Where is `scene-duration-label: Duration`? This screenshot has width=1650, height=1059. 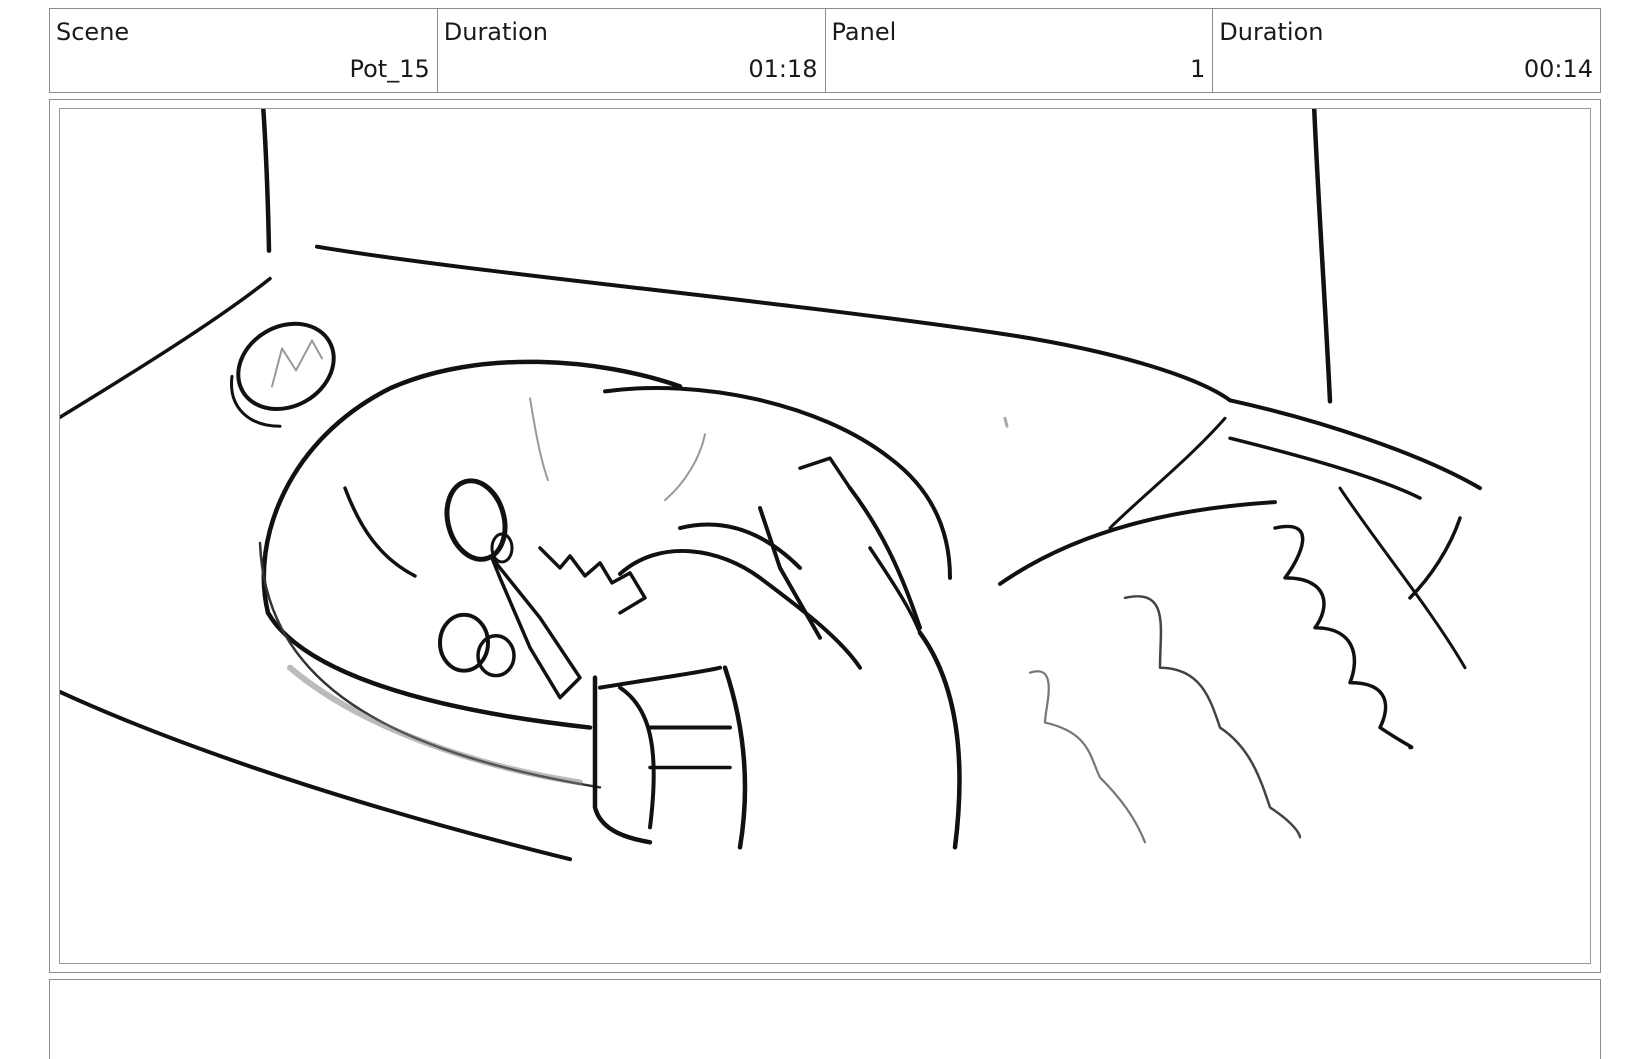
scene-duration-label: Duration is located at coordinates (495, 32).